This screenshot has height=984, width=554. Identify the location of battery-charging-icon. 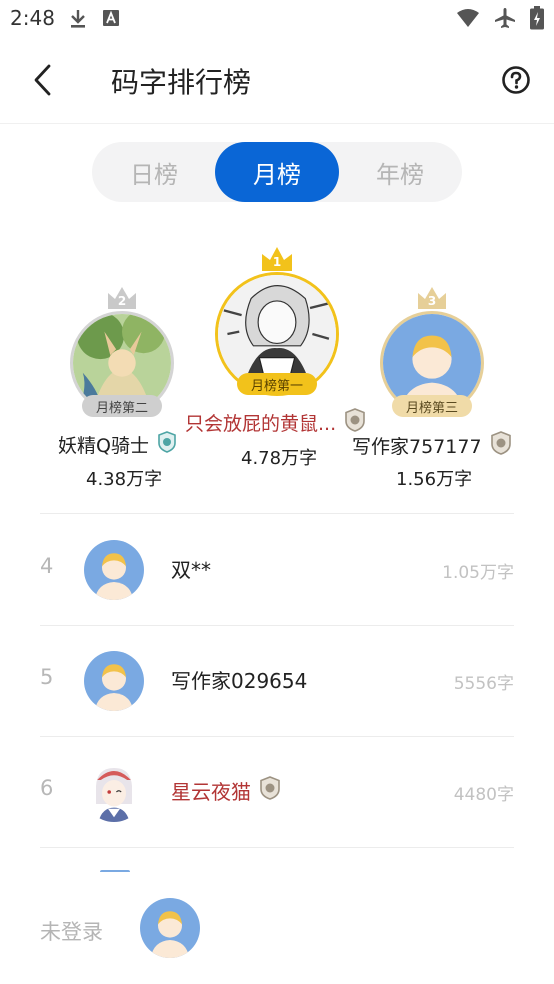
(537, 20).